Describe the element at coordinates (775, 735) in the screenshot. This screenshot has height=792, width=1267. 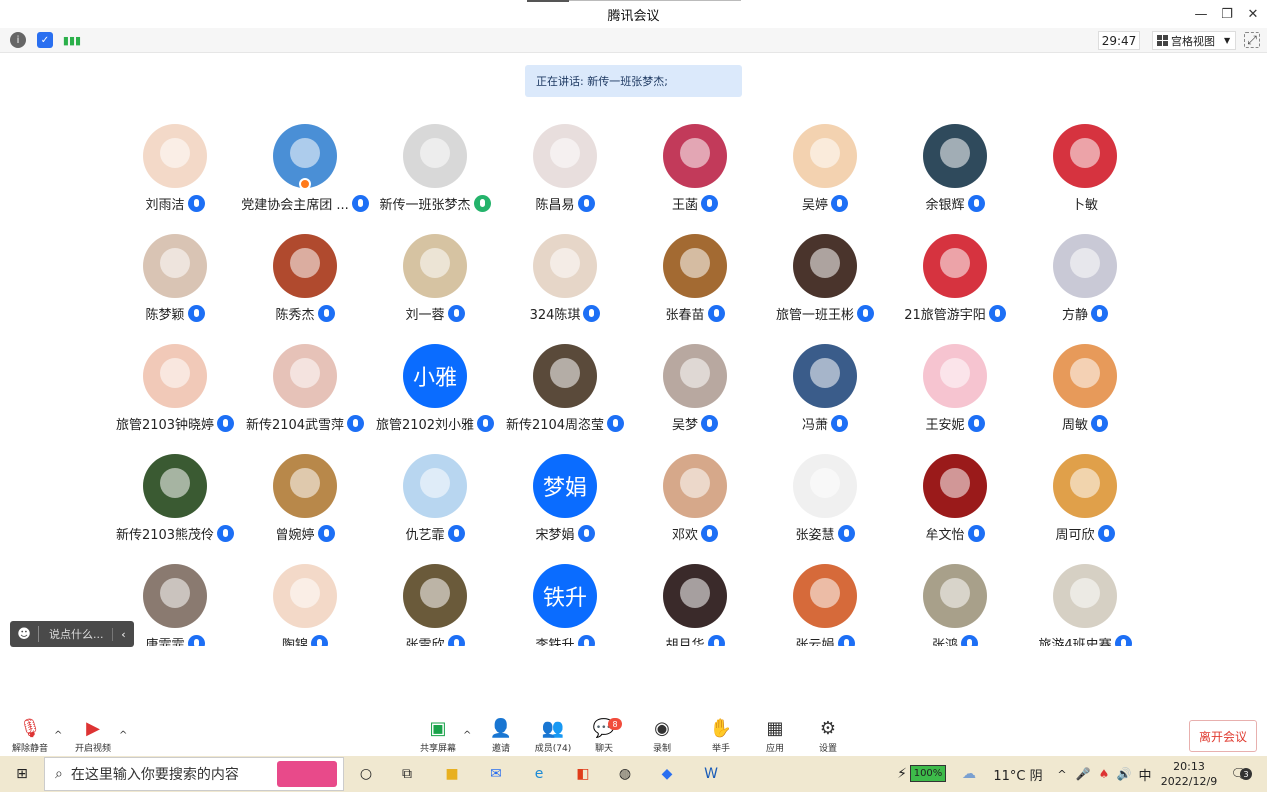
I see `apps-button: ▦ 应用` at that location.